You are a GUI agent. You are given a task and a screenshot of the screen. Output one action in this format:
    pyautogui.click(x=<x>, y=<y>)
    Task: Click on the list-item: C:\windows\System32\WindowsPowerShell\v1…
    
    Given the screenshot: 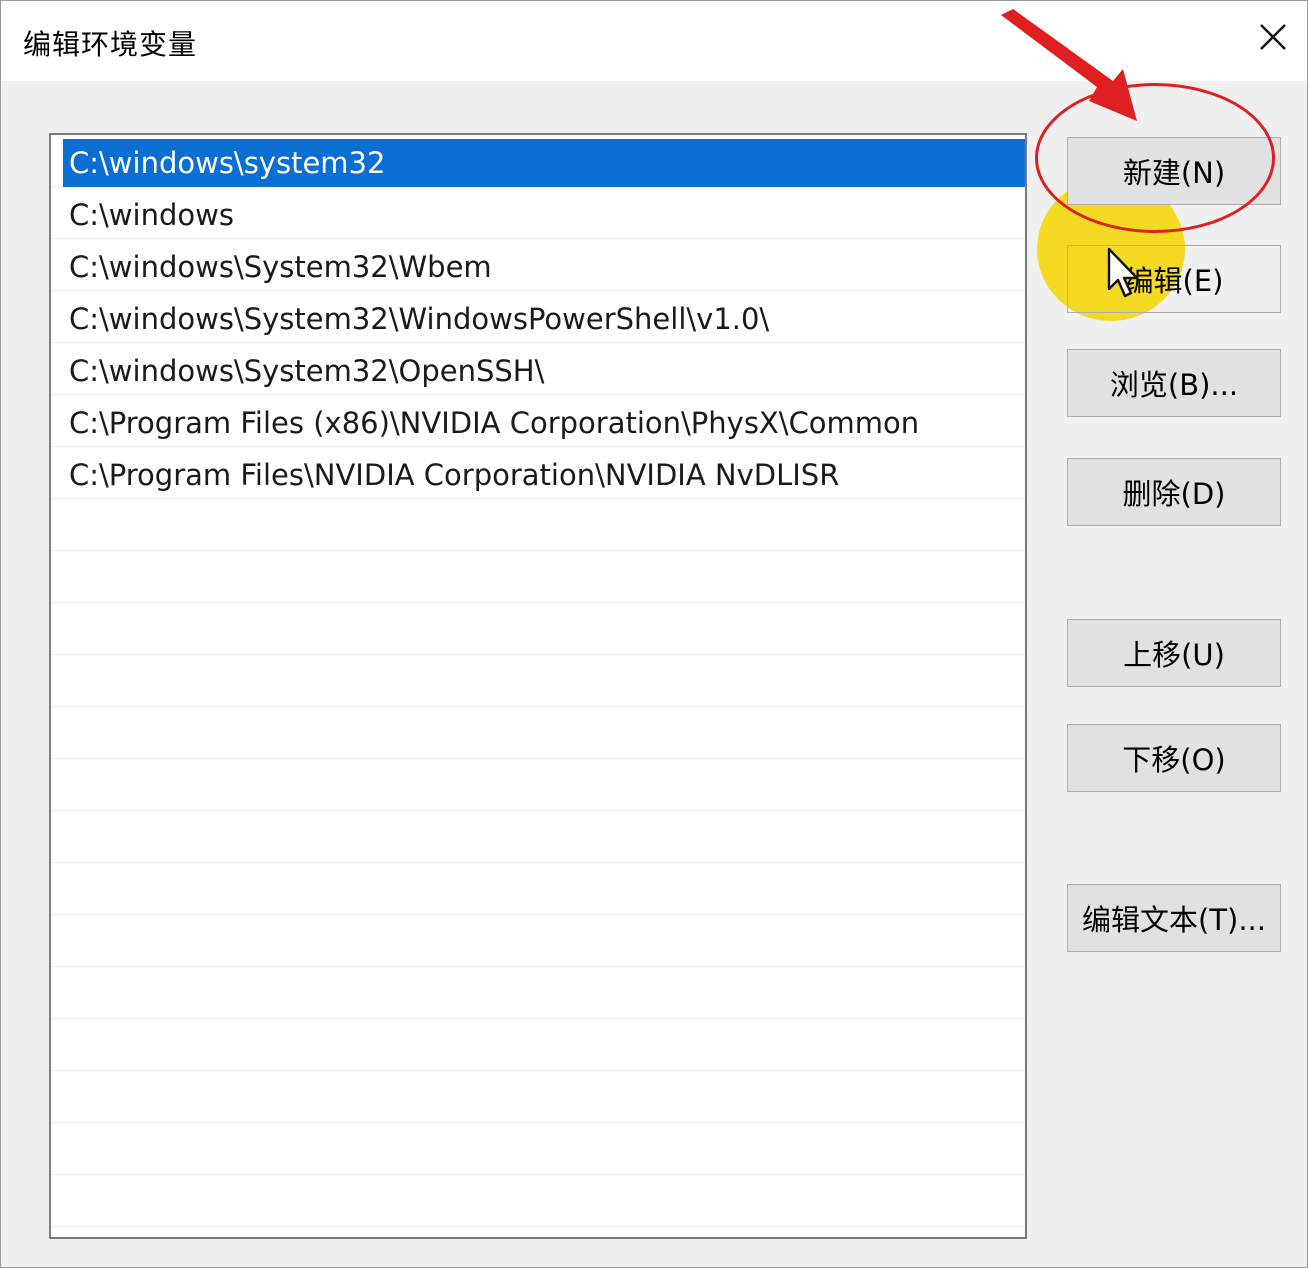 What is the action you would take?
    pyautogui.click(x=544, y=319)
    